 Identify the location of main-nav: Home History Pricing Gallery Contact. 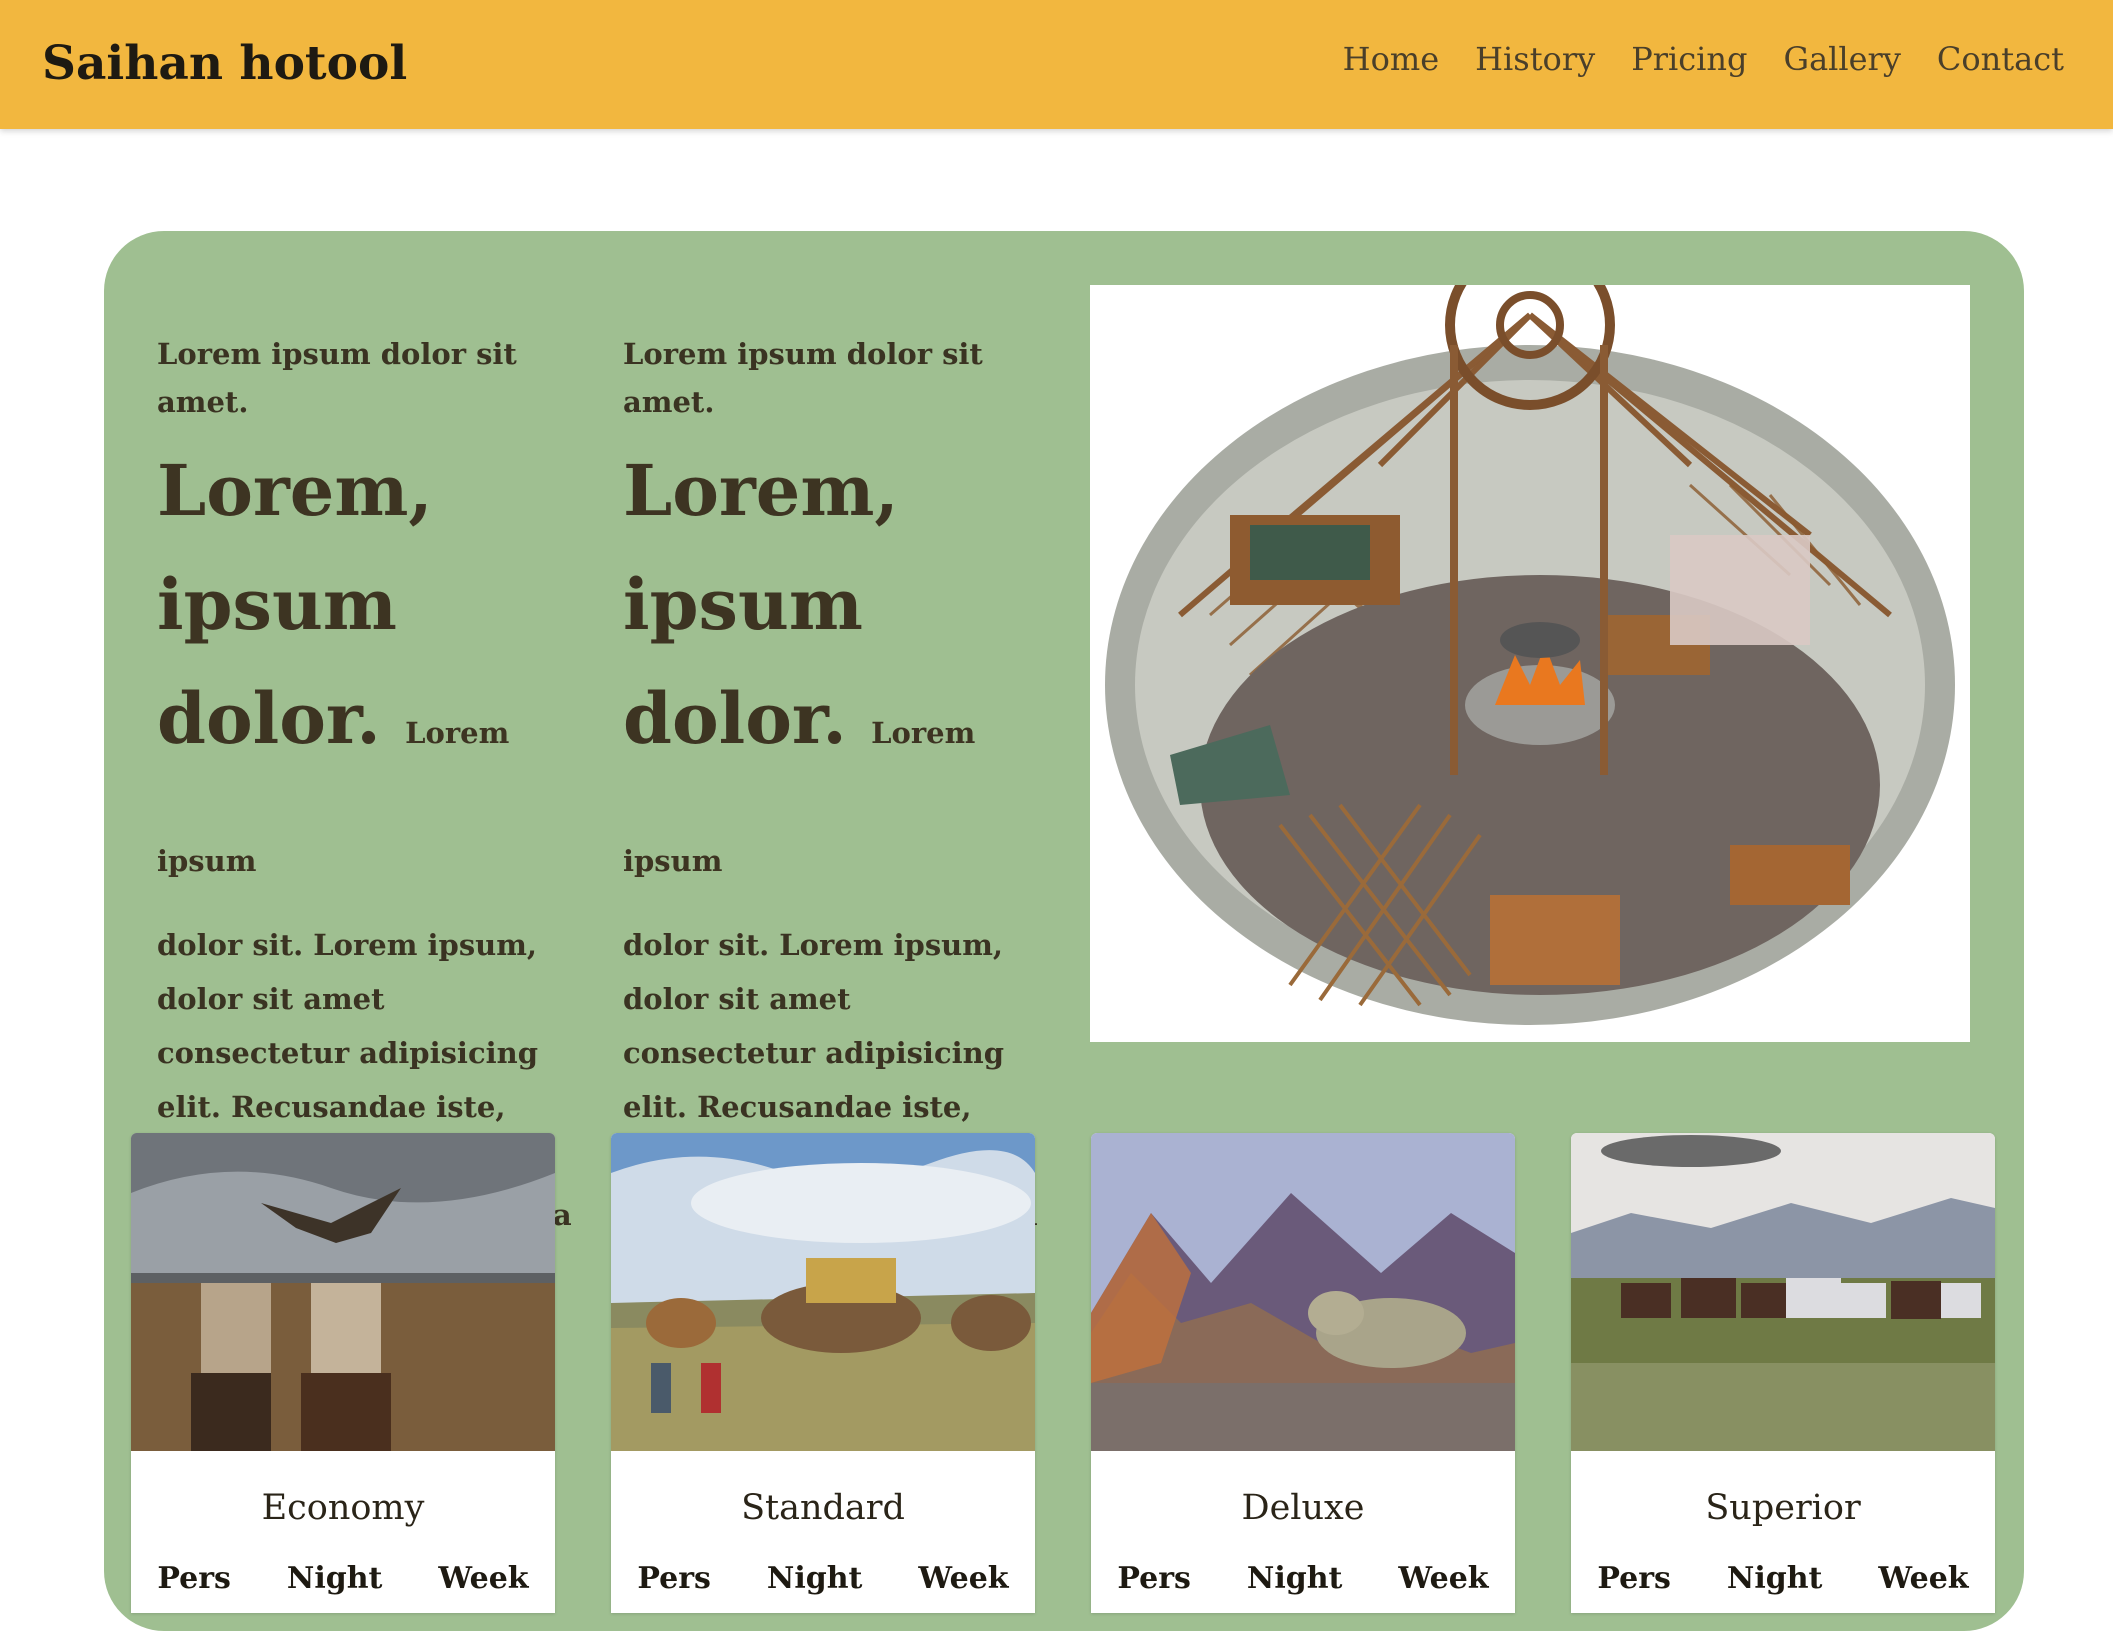
(1703, 59).